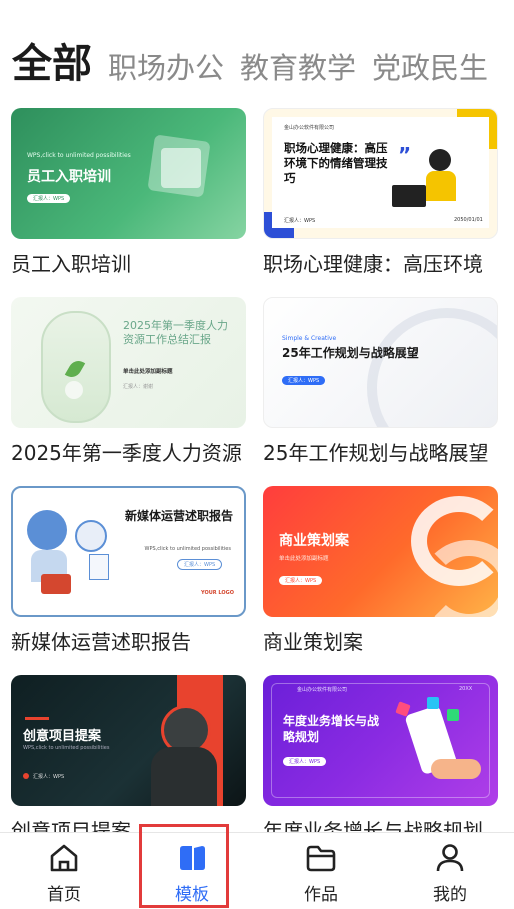  What do you see at coordinates (456, 769) in the screenshot?
I see `hand-illustration` at bounding box center [456, 769].